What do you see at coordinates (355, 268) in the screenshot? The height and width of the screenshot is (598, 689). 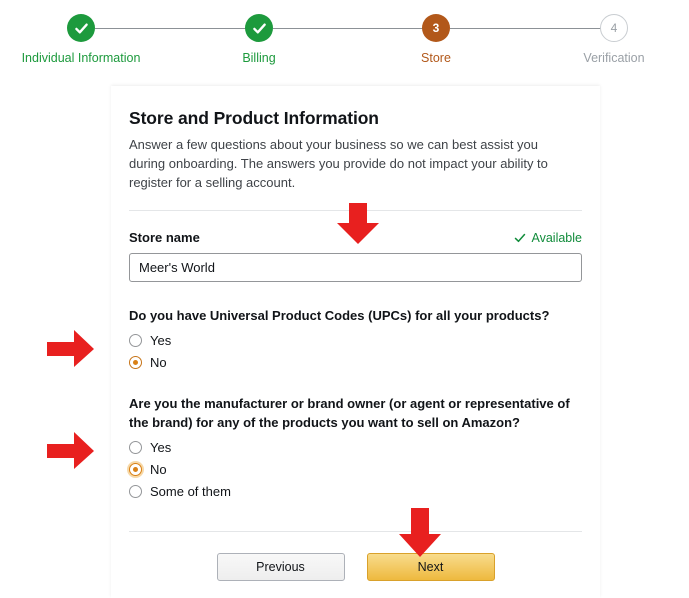 I see `store-name-input` at bounding box center [355, 268].